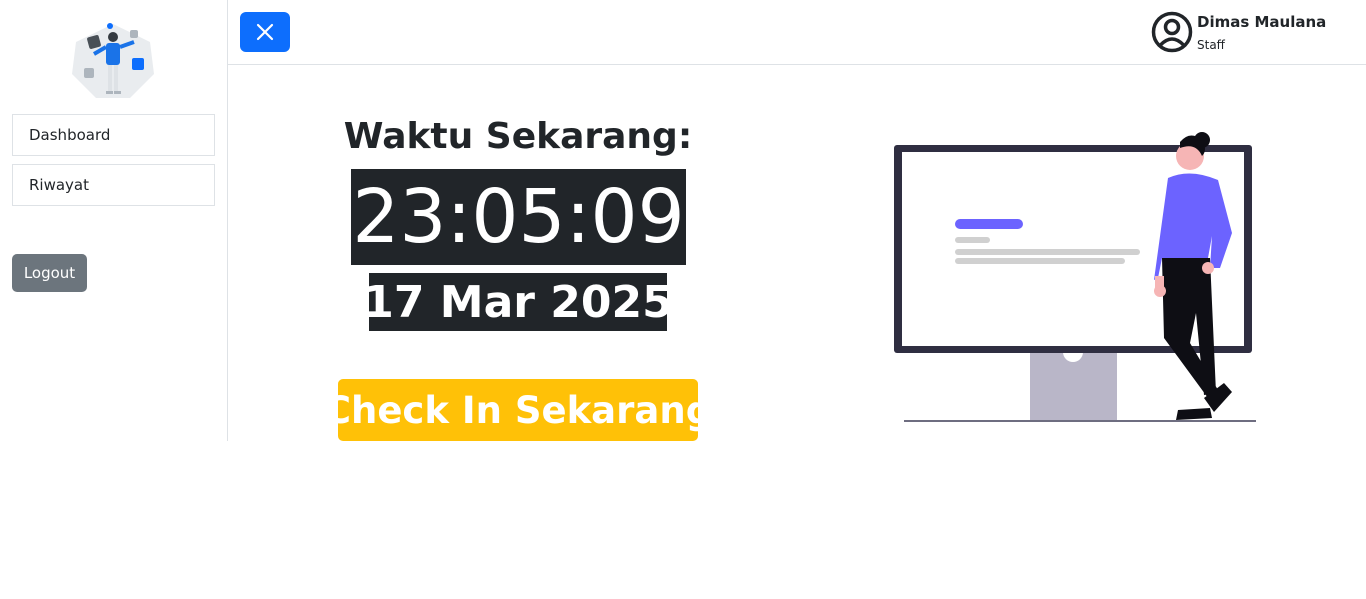  Describe the element at coordinates (1262, 22) in the screenshot. I see `user-name: Dimas Maulana` at that location.